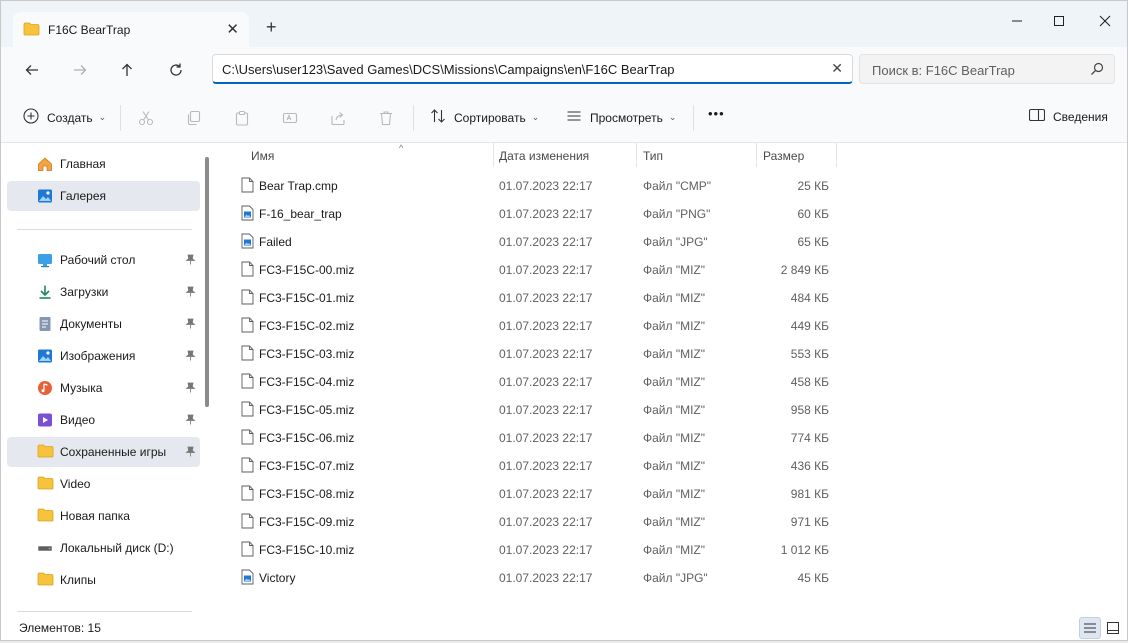  I want to click on sidebar-item-documents: Документы, so click(103, 324).